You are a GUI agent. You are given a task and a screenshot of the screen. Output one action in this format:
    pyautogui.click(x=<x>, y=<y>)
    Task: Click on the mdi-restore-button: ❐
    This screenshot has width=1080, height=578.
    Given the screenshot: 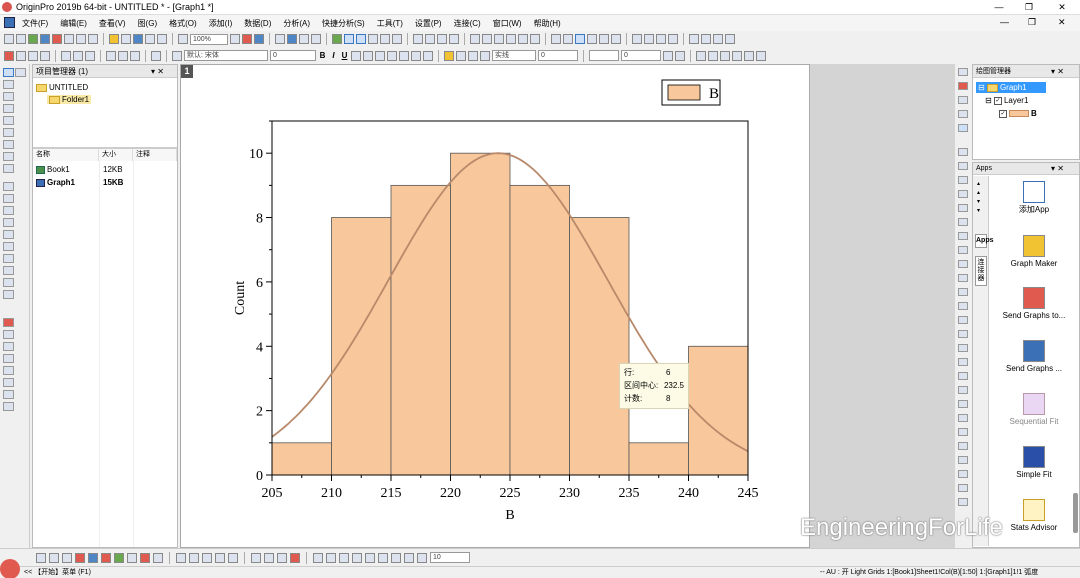 What is the action you would take?
    pyautogui.click(x=1032, y=22)
    